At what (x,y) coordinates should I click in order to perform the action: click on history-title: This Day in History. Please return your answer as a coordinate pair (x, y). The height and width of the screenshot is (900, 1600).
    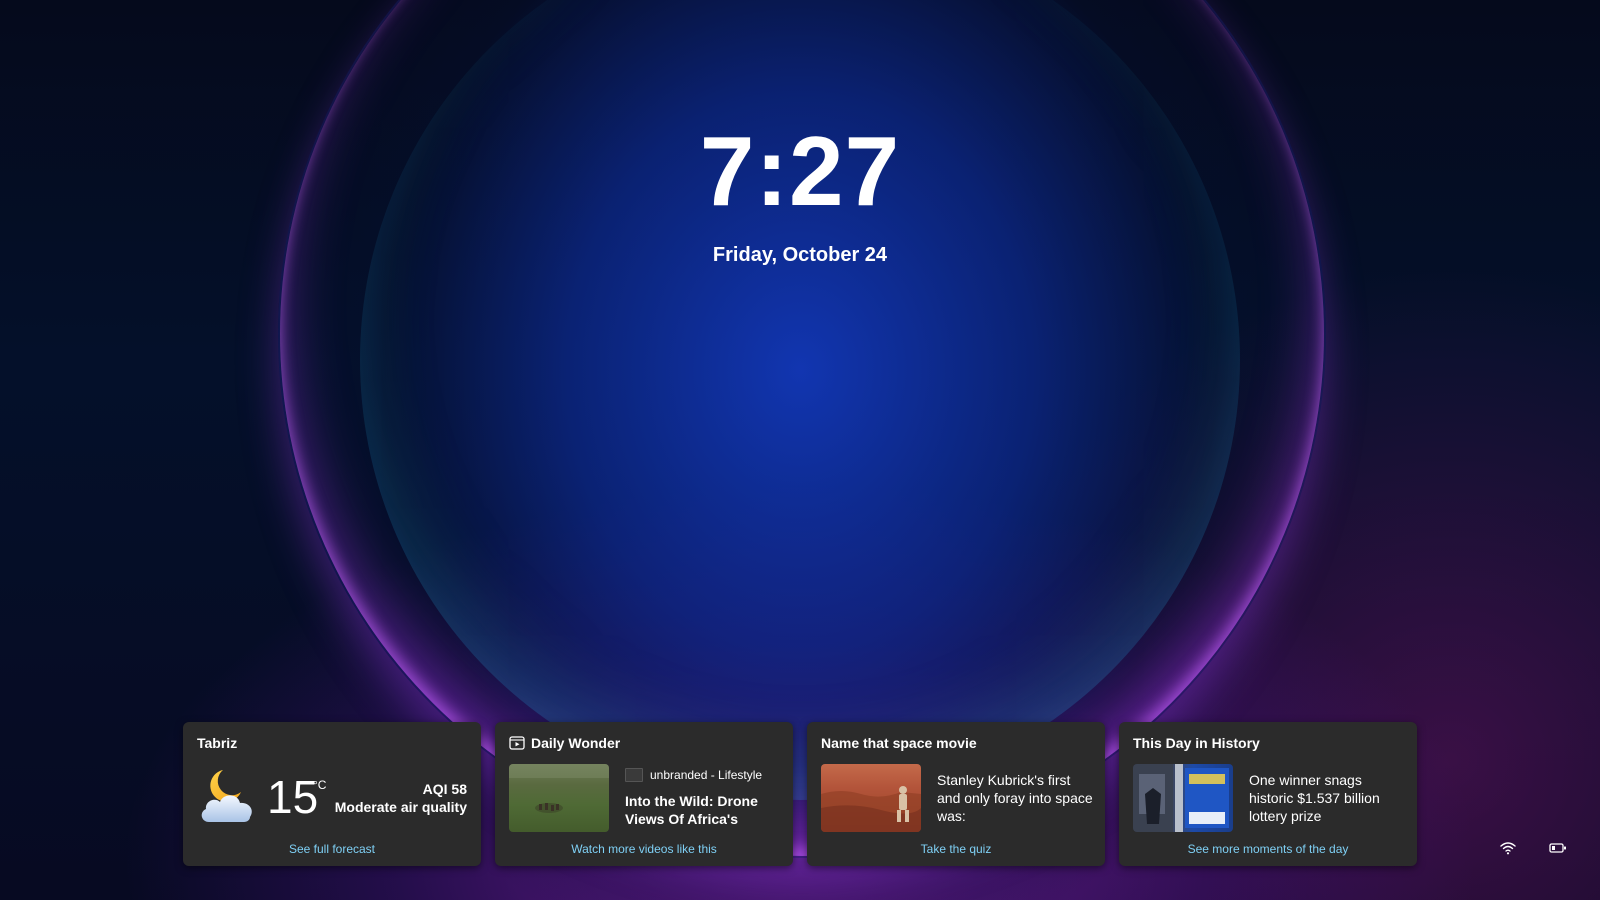
    Looking at the image, I should click on (1196, 743).